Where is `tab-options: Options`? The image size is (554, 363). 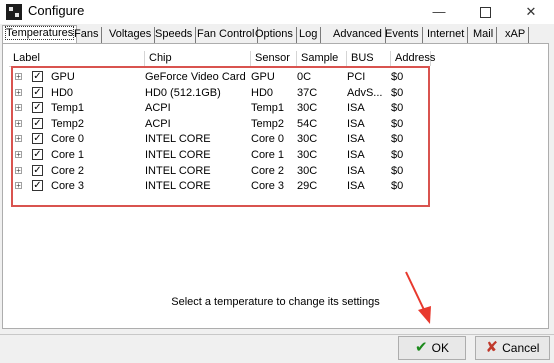 tab-options: Options is located at coordinates (274, 35).